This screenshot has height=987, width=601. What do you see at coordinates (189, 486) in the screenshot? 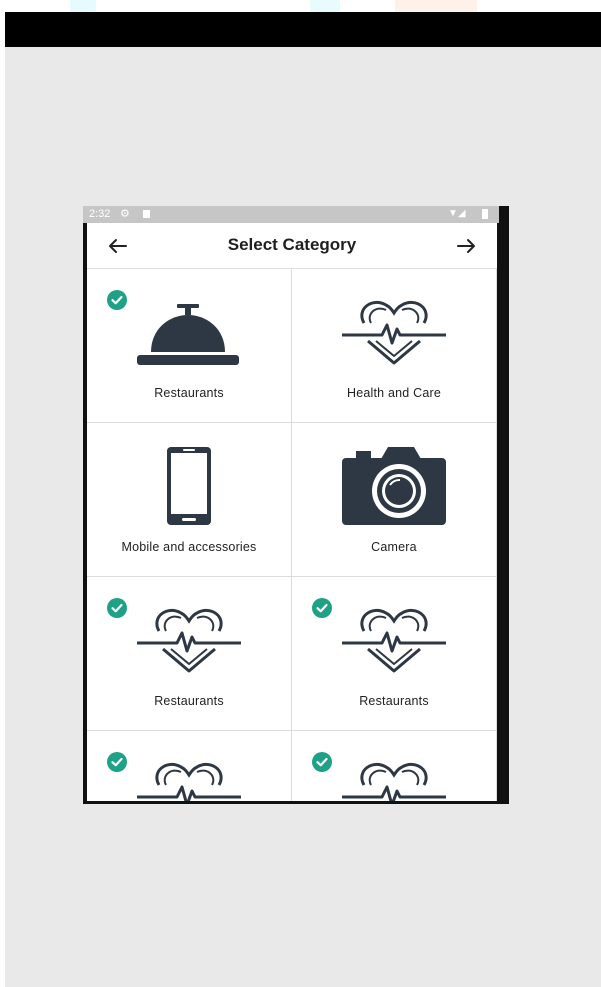
I see `smartphone-icon` at bounding box center [189, 486].